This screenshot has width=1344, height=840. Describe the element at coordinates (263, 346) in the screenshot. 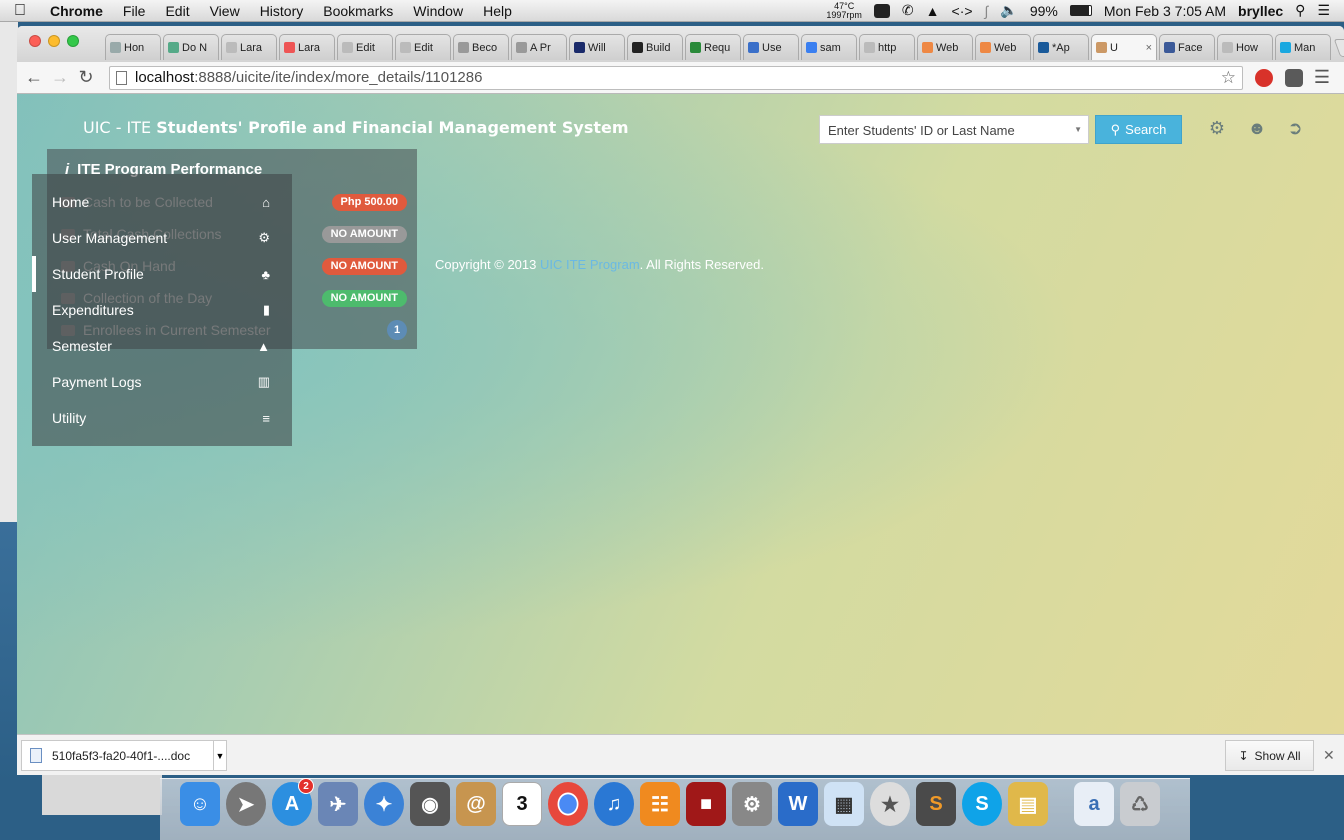

I see `graduation-cap-icon: ▲` at that location.